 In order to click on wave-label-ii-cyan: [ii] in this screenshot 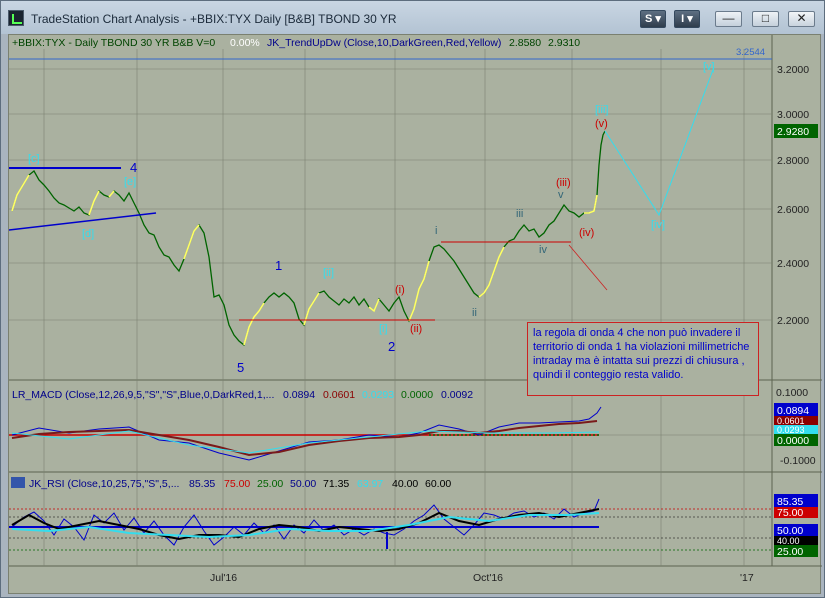, I will do `click(328, 273)`.